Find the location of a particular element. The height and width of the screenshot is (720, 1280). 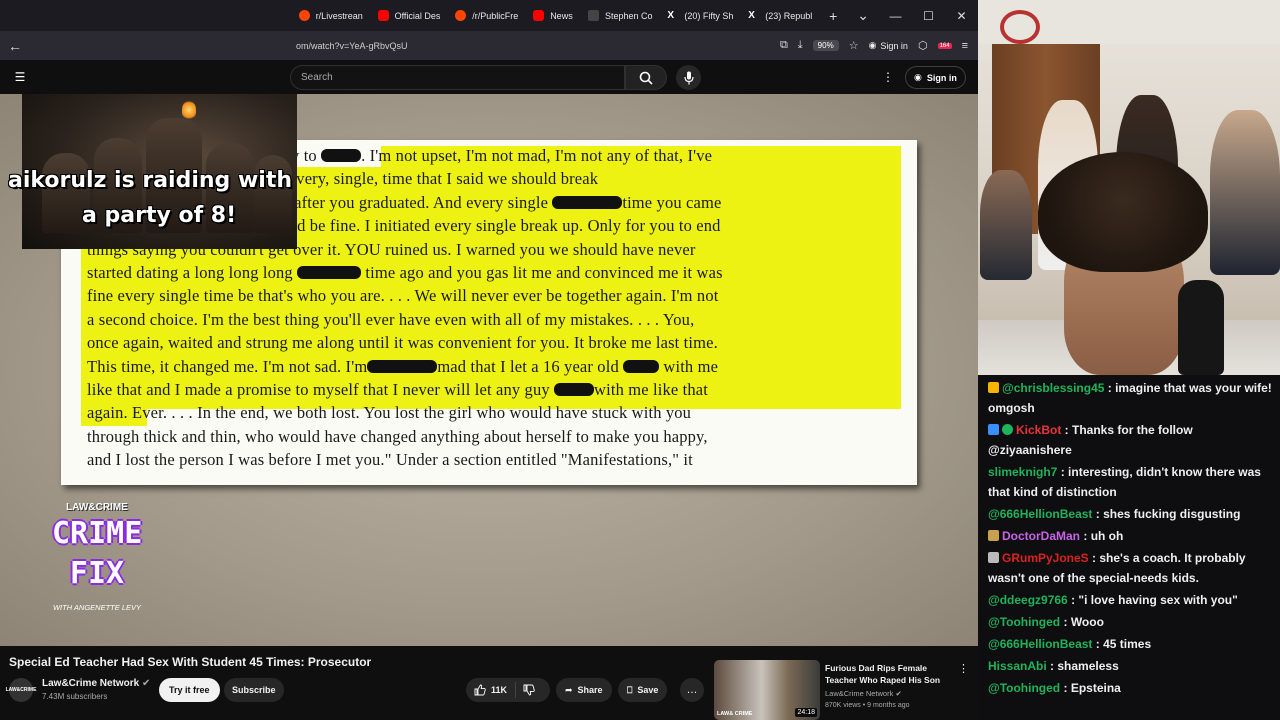

channel-avatar: LAW&CRIME is located at coordinates (21, 690).